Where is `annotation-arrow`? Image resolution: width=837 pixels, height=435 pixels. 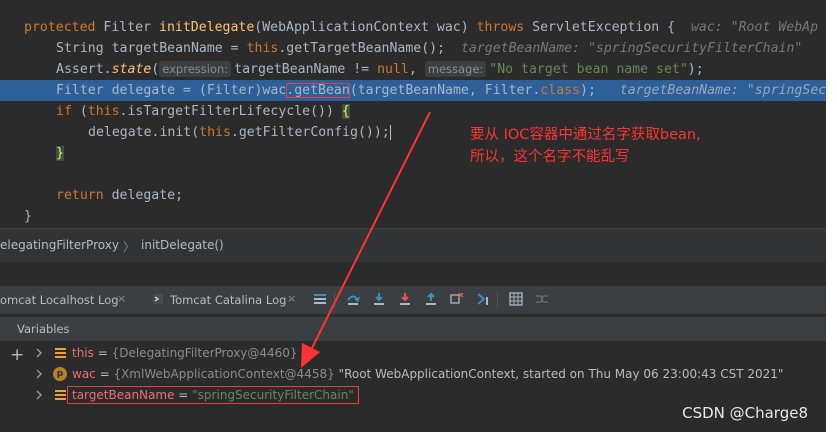
annotation-arrow is located at coordinates (366, 239).